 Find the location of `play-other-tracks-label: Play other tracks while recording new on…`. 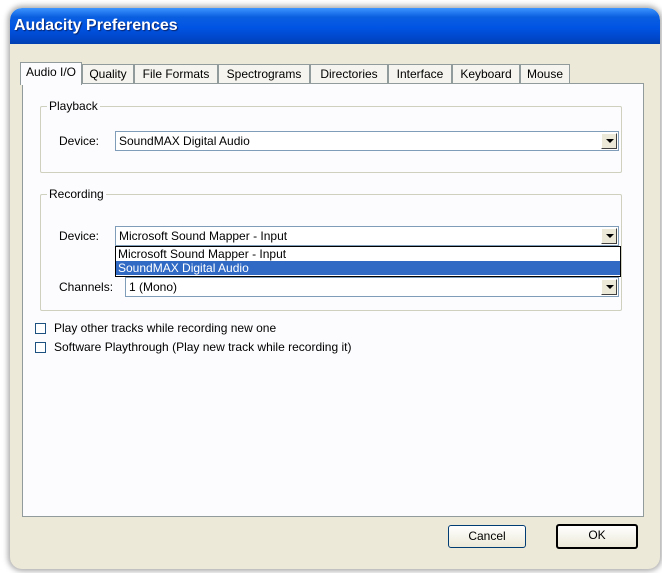

play-other-tracks-label: Play other tracks while recording new on… is located at coordinates (165, 328).